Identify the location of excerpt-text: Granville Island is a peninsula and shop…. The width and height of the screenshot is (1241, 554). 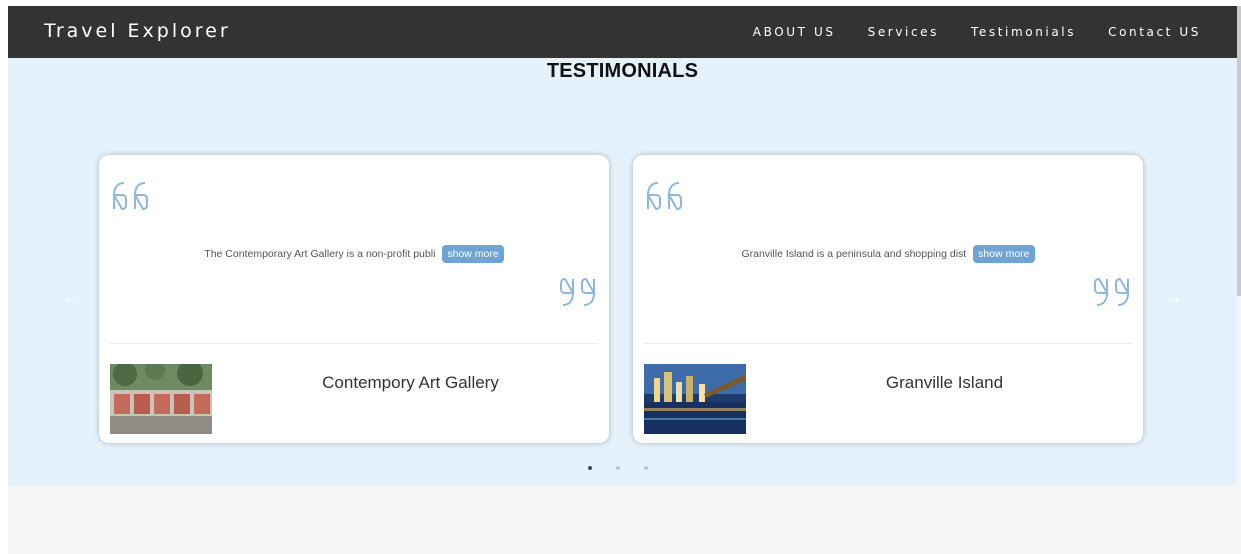
(854, 253).